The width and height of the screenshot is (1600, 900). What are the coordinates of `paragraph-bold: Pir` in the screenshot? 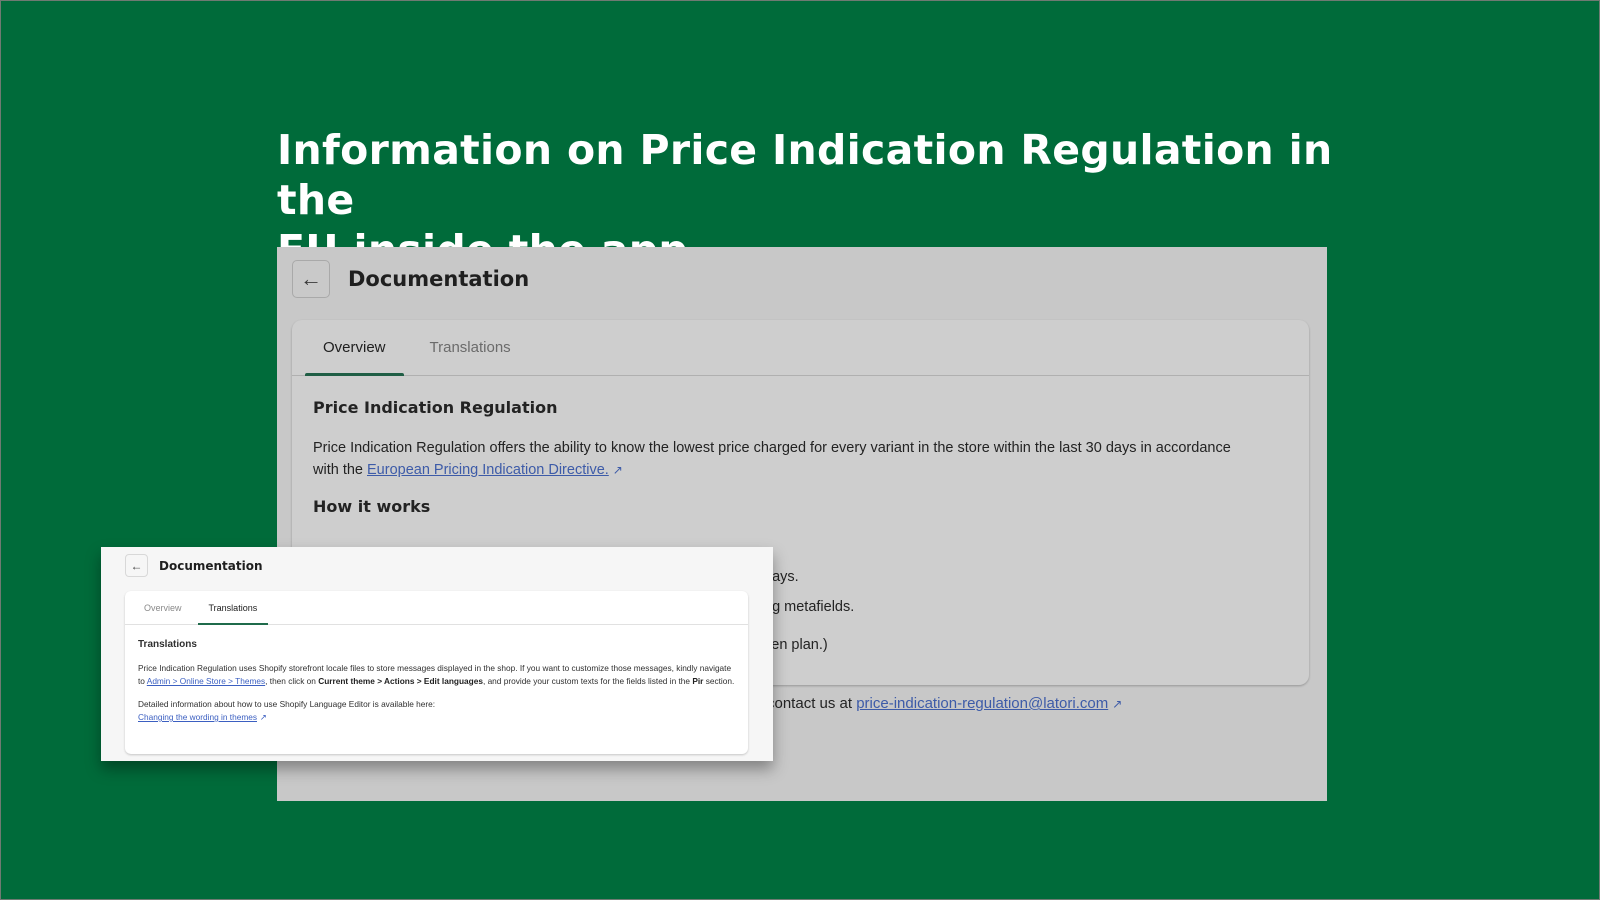 It's located at (698, 681).